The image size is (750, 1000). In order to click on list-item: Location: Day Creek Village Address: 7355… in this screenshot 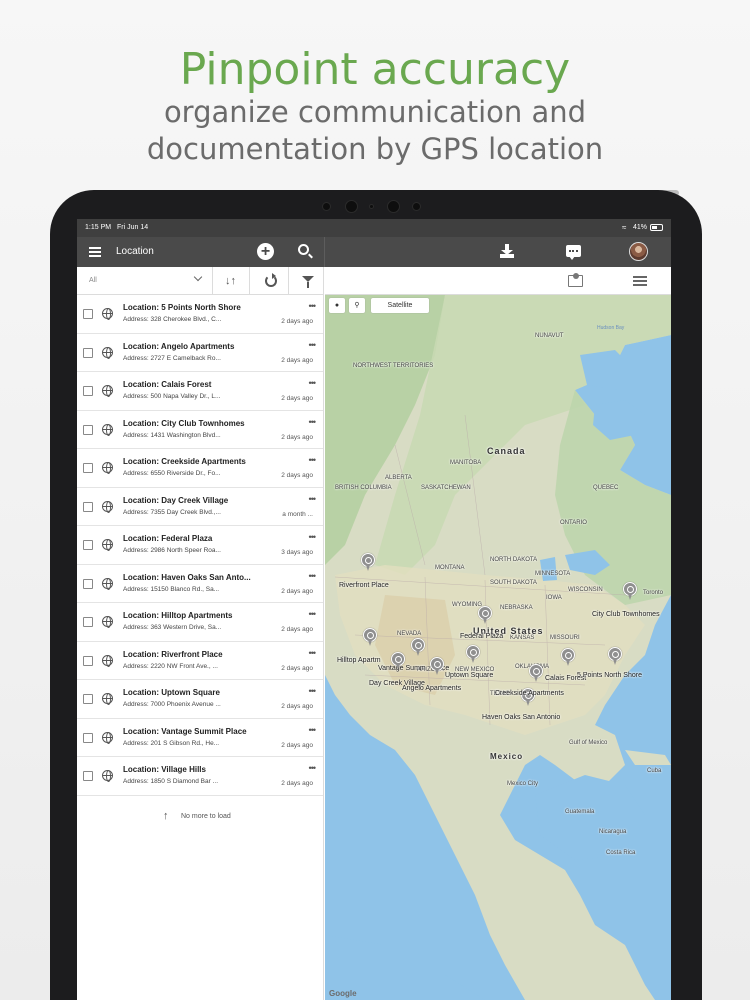, I will do `click(200, 507)`.